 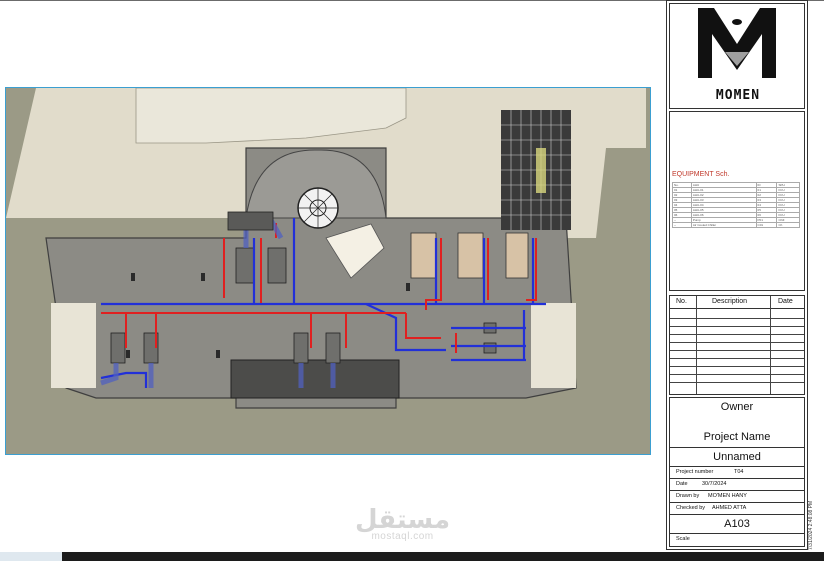 I want to click on sheet-number-row: A103, so click(x=737, y=523).